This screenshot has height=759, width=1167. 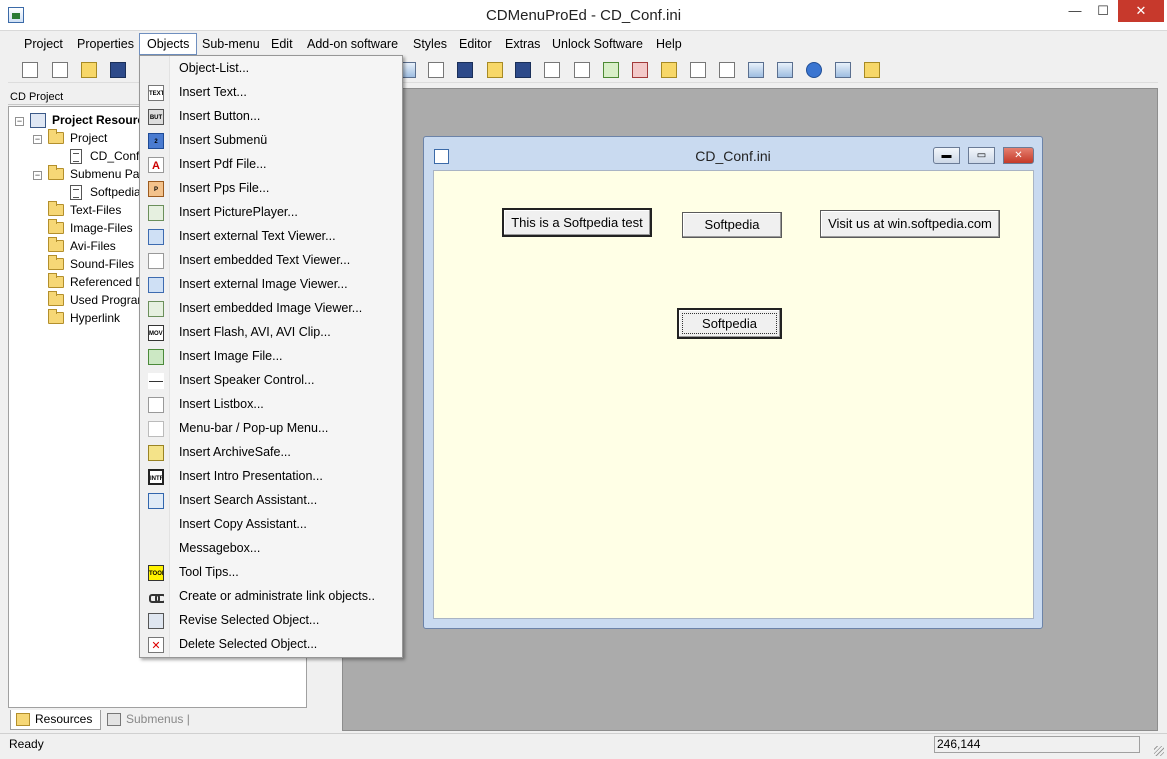 What do you see at coordinates (946, 155) in the screenshot?
I see `child-minimize-button: ▬` at bounding box center [946, 155].